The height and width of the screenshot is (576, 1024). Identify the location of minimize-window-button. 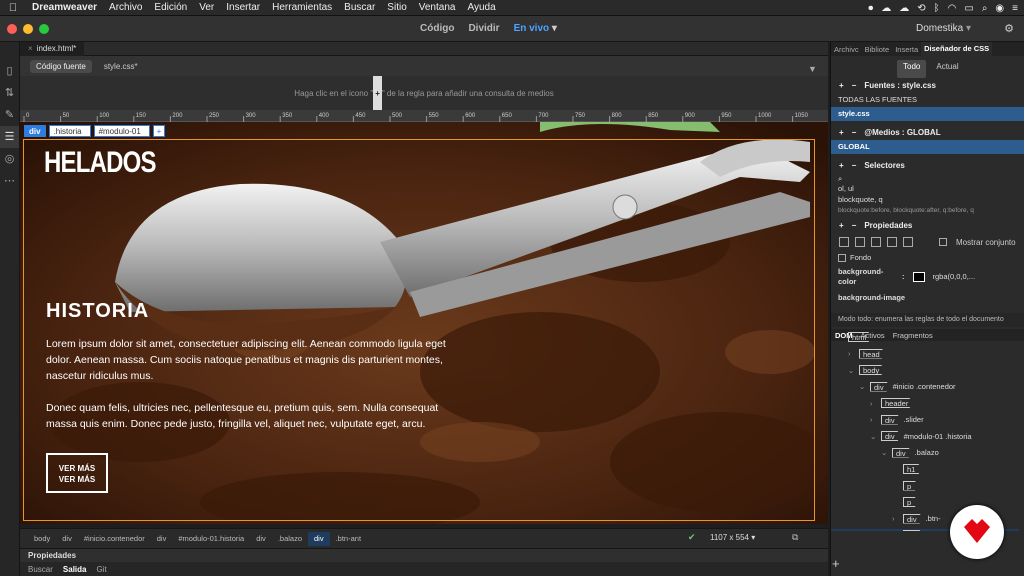
(28, 29).